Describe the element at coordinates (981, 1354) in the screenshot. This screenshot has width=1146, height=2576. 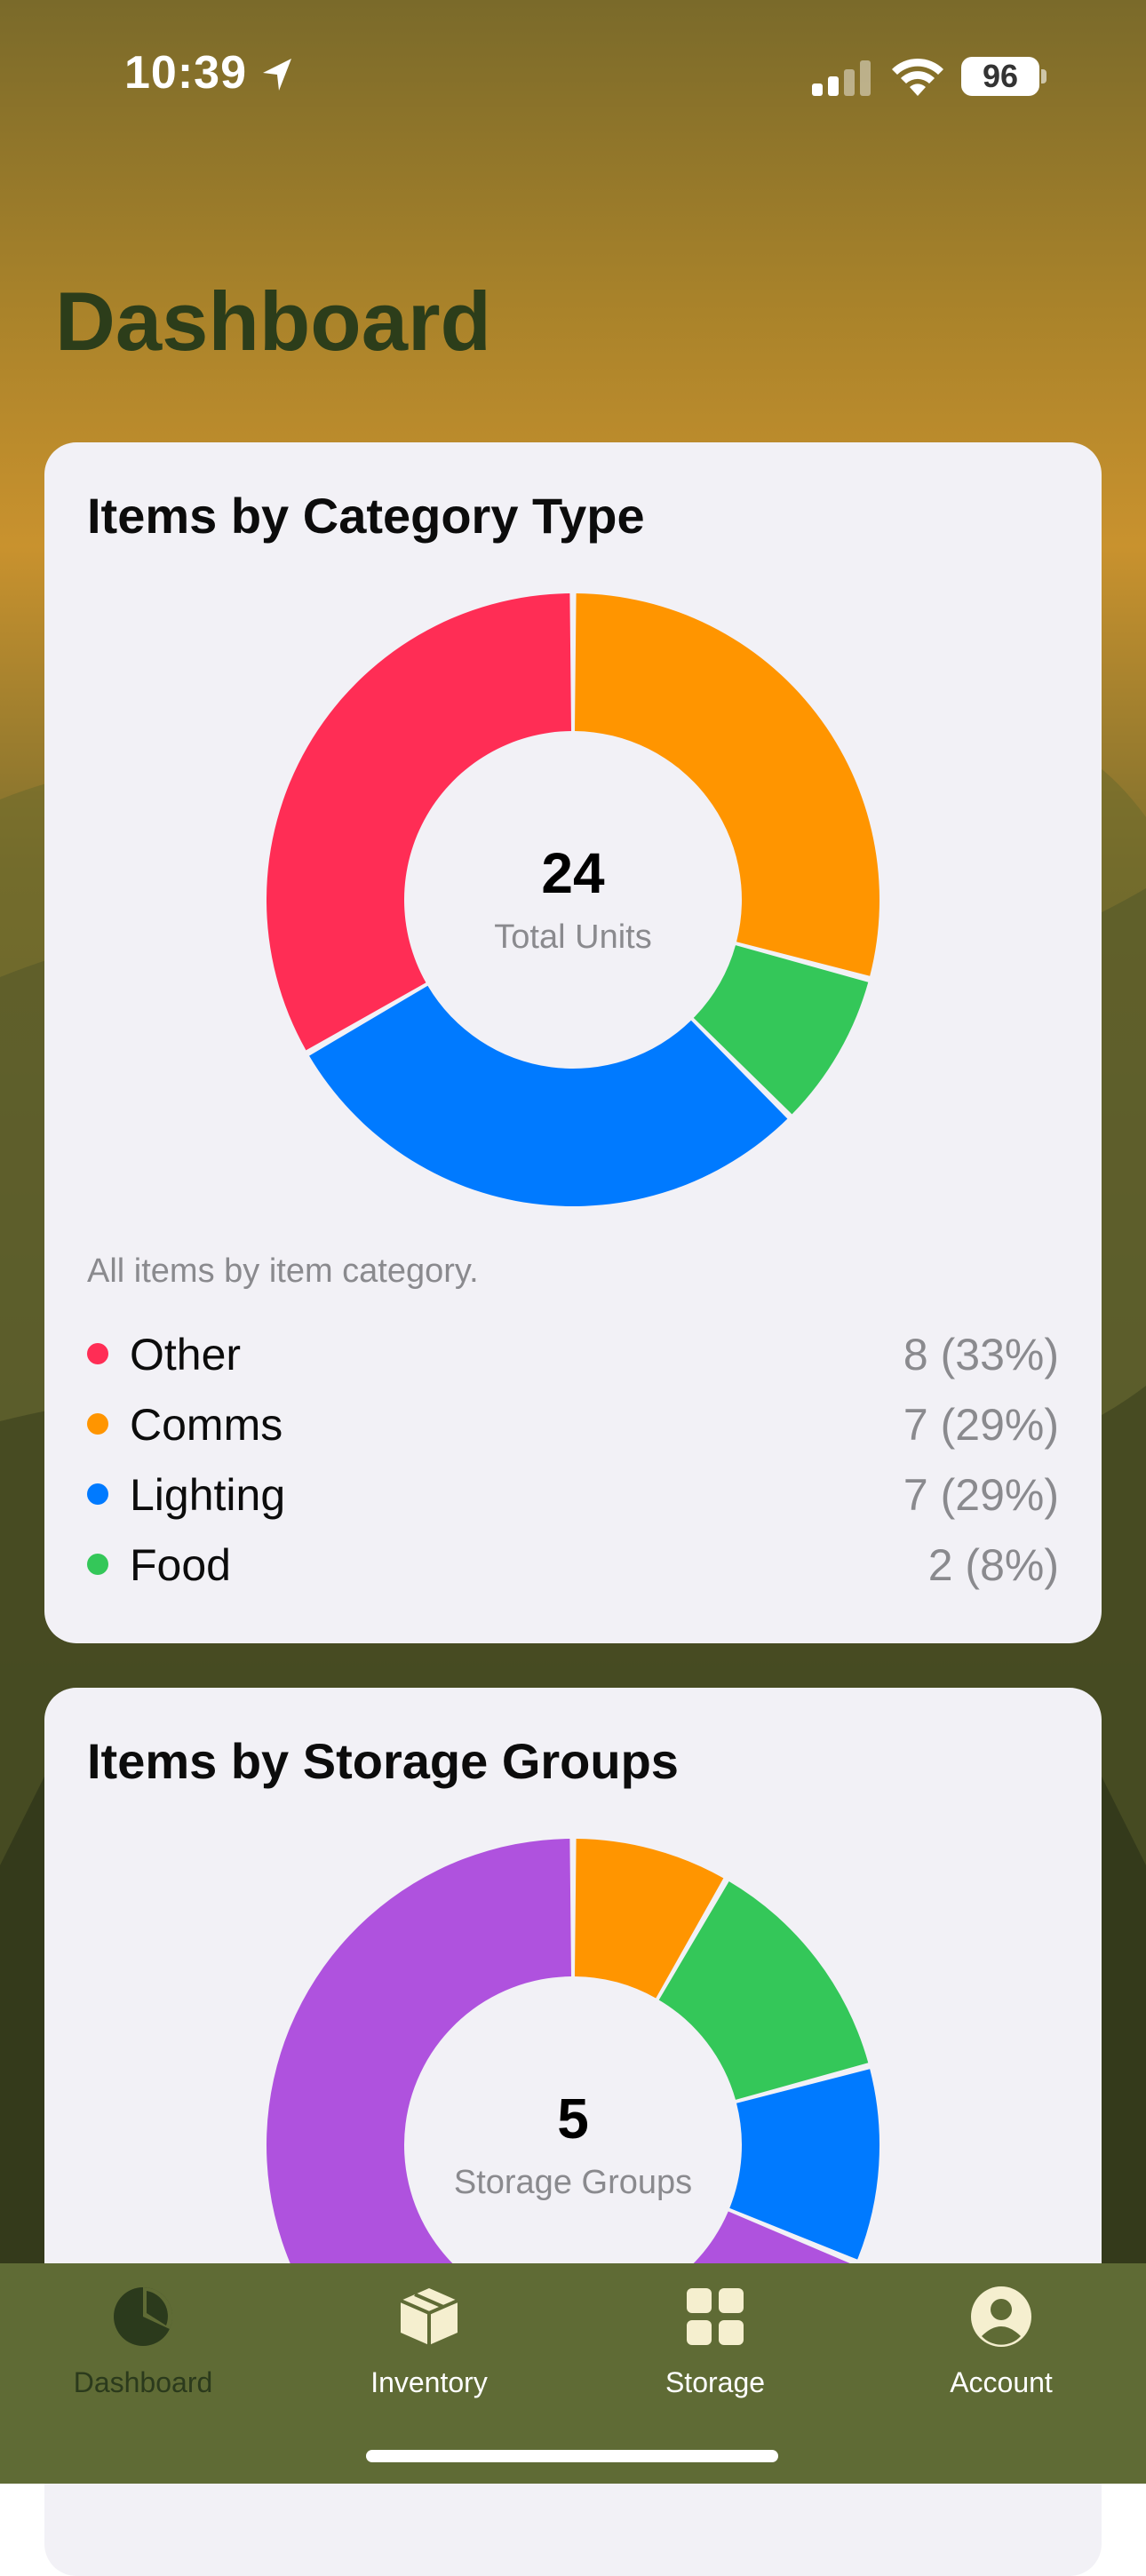
I see `legend-value: 8 (33%)` at that location.